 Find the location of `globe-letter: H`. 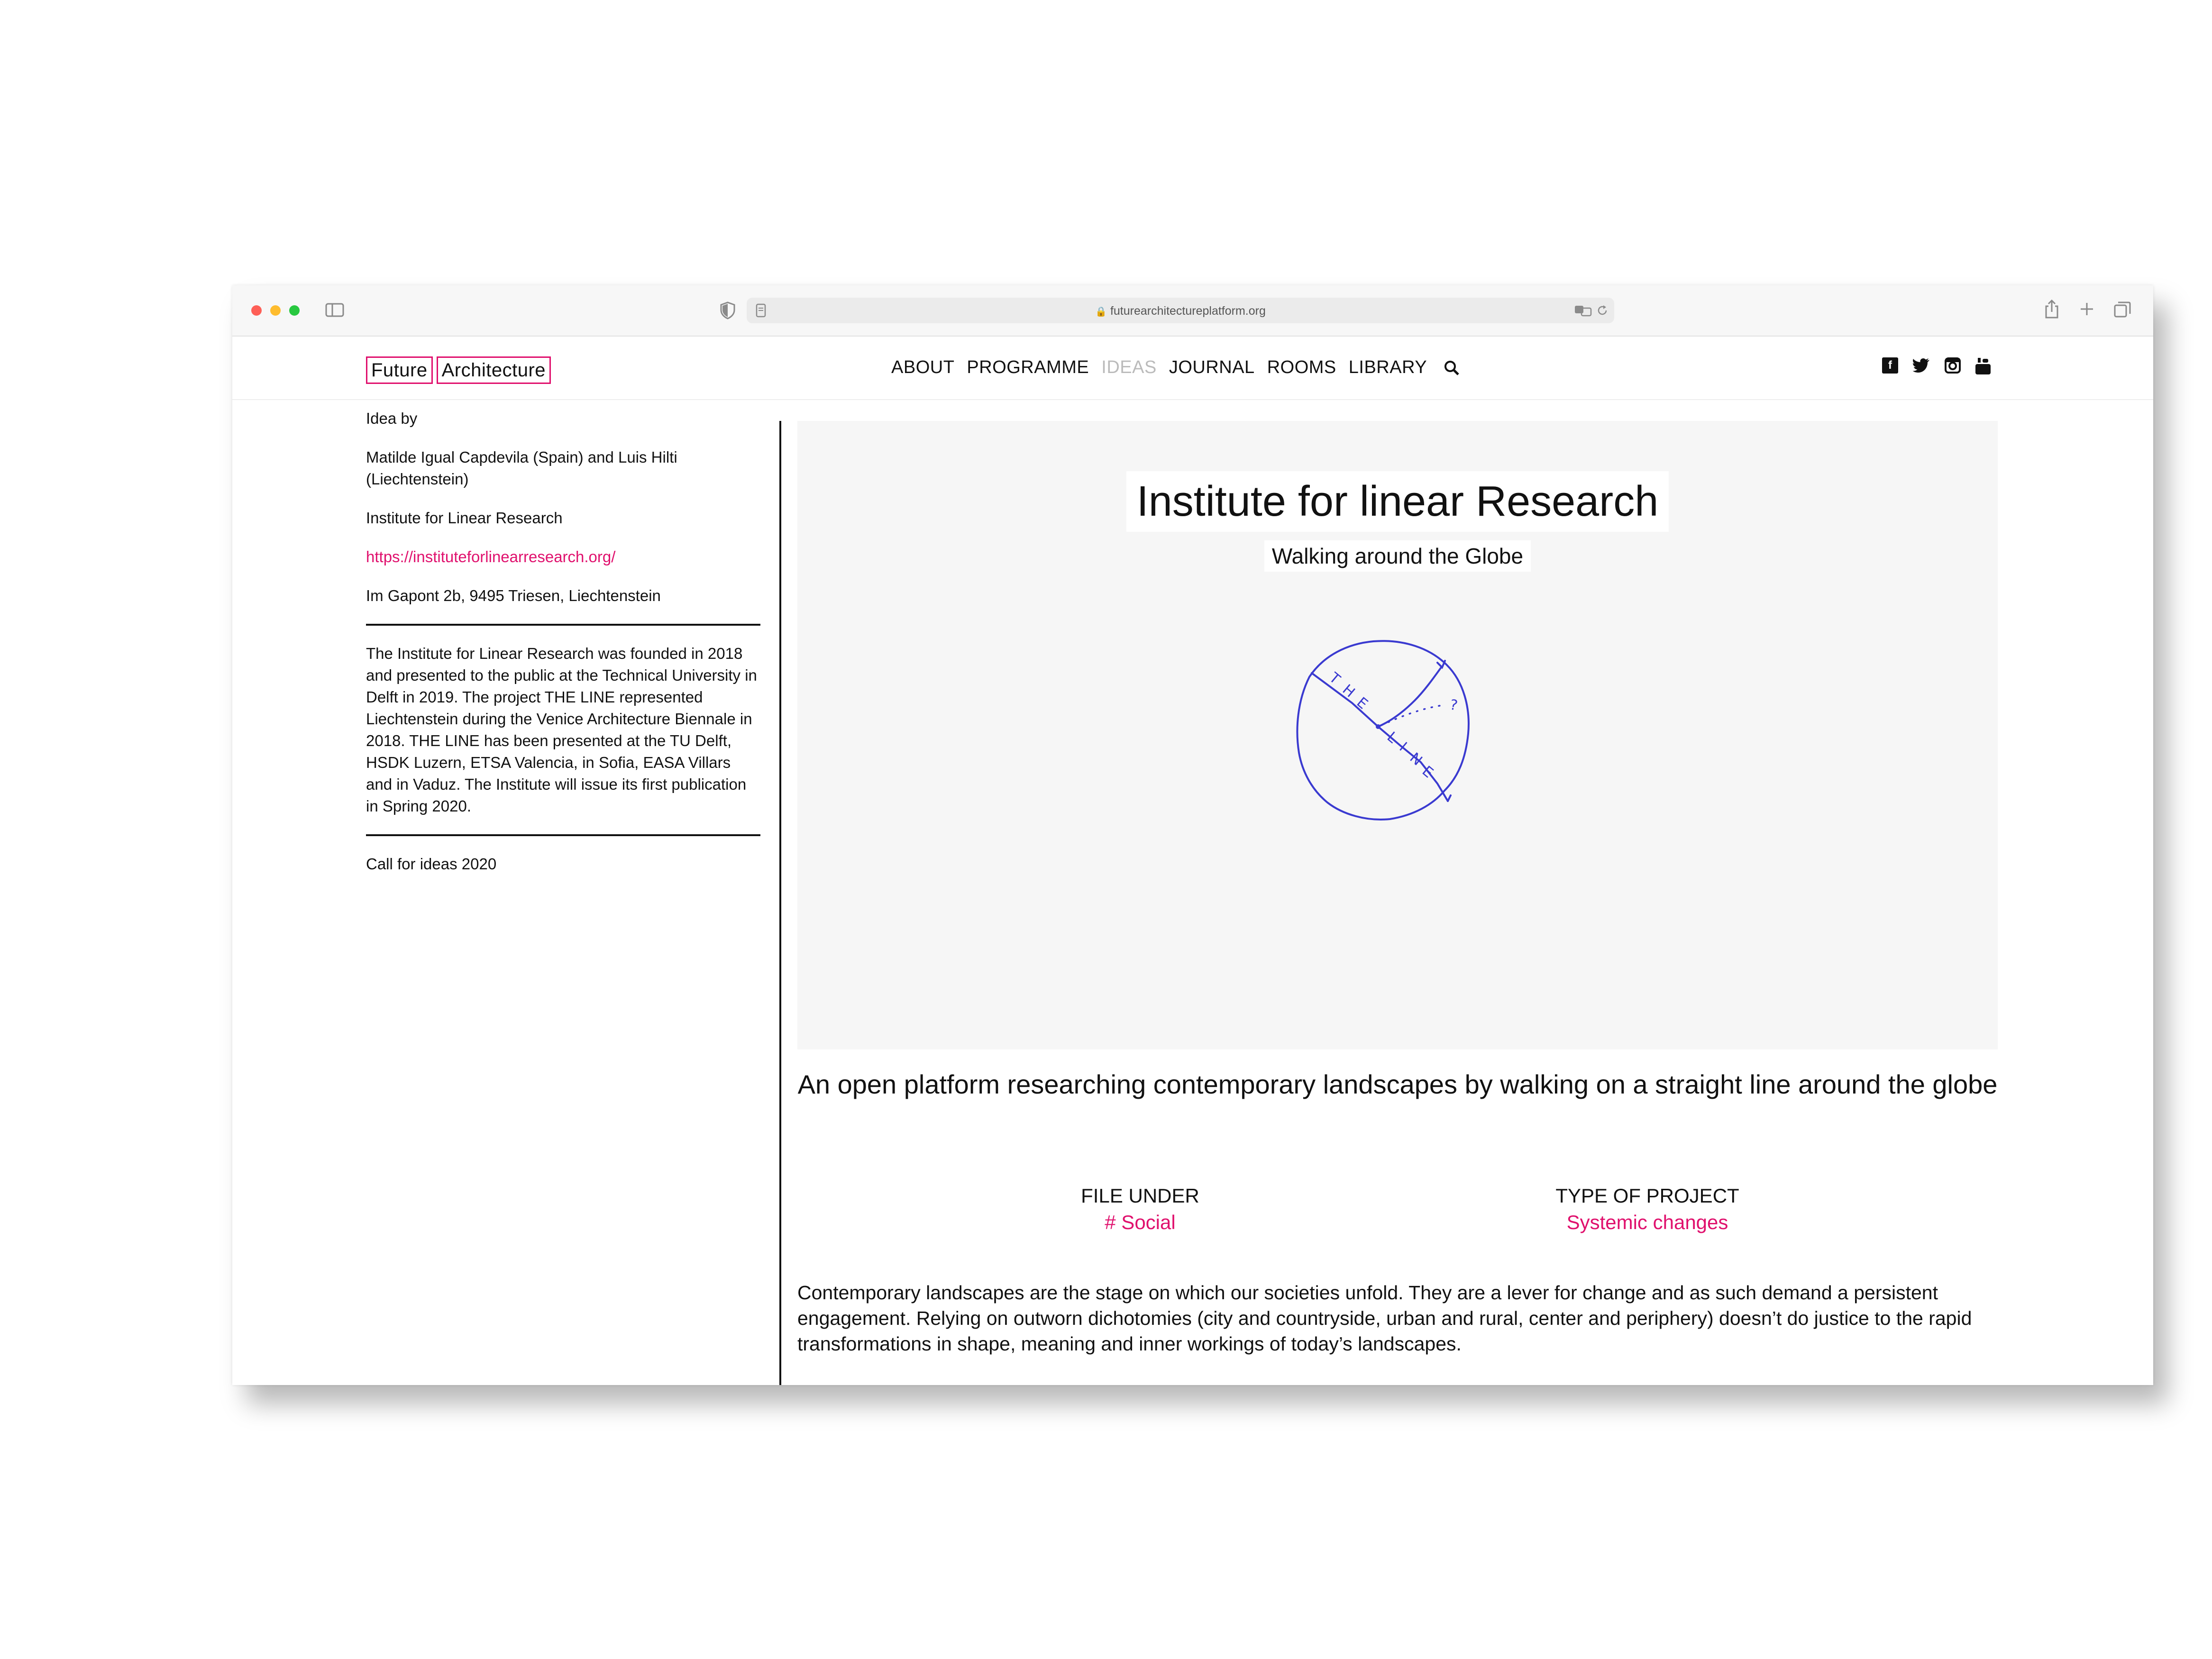

globe-letter: H is located at coordinates (1348, 691).